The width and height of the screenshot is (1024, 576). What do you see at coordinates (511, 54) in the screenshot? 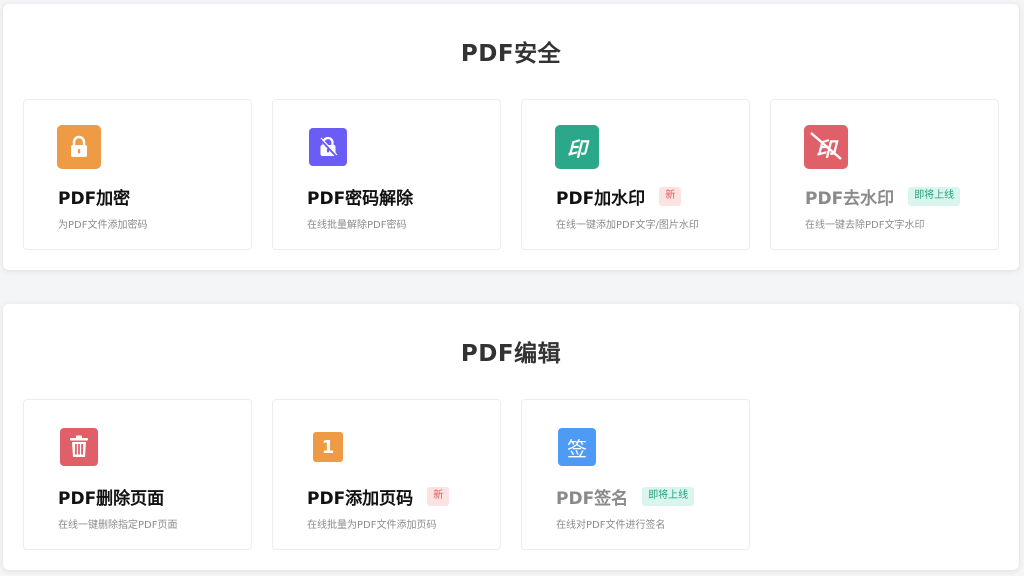
I see `section-title: PDF安全` at bounding box center [511, 54].